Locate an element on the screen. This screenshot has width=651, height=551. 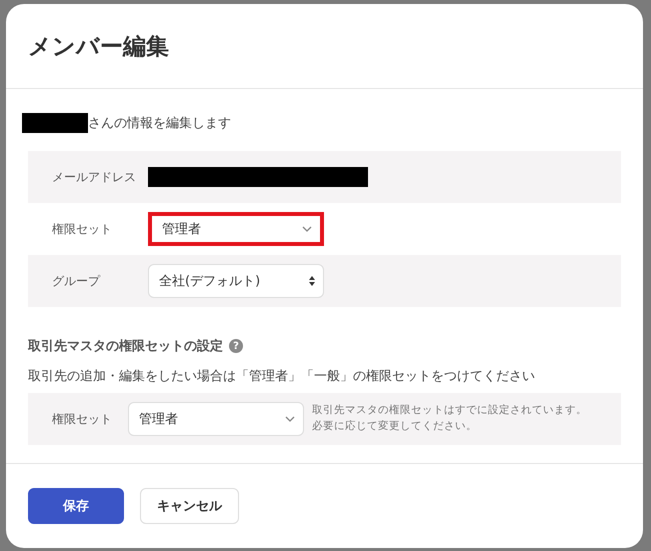
up-down-arrows-icon is located at coordinates (312, 281).